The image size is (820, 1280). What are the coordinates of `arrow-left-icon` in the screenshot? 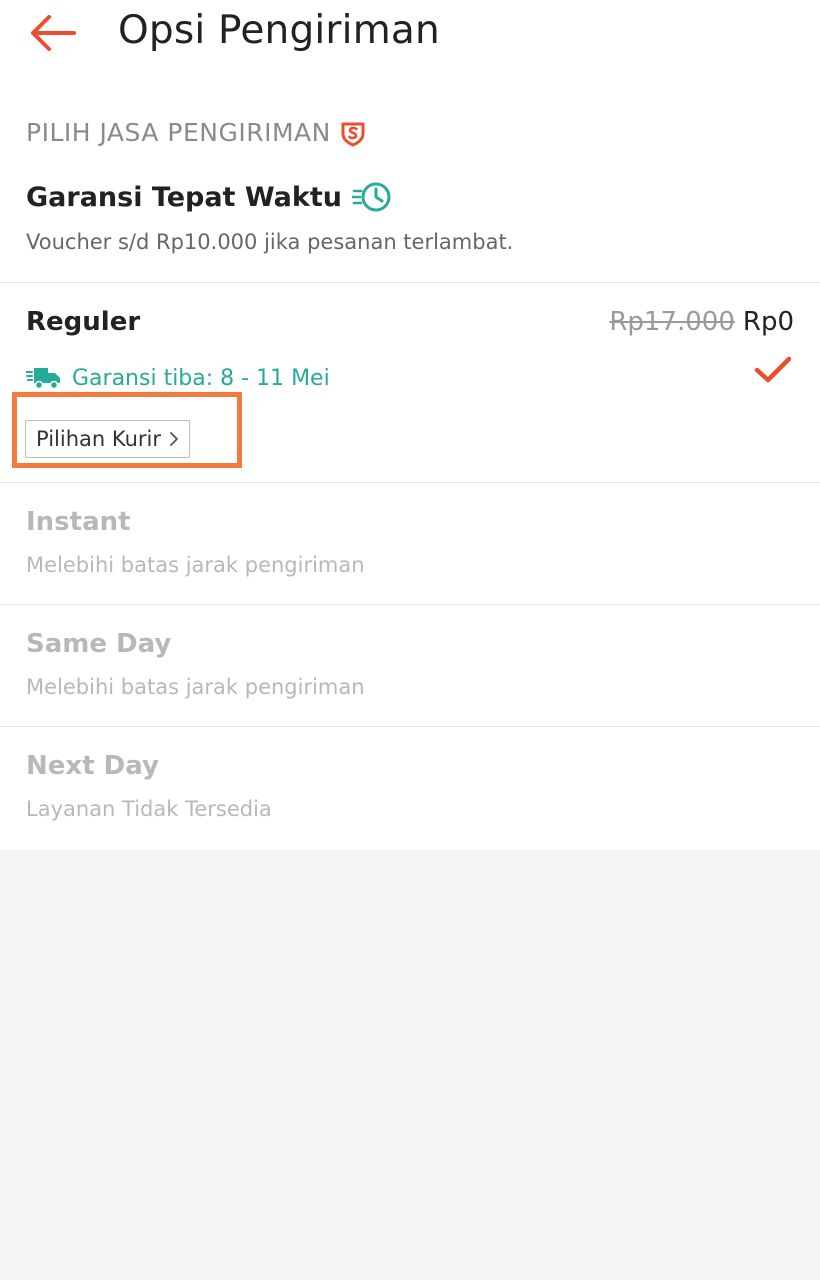 It's located at (52, 35).